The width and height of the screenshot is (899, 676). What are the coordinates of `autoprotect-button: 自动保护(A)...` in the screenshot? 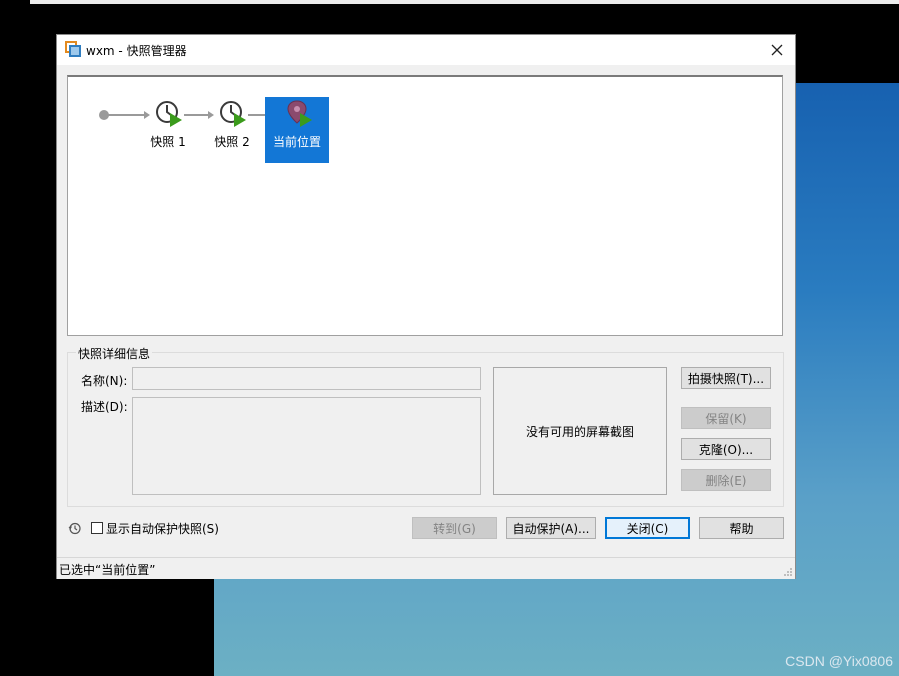 It's located at (551, 528).